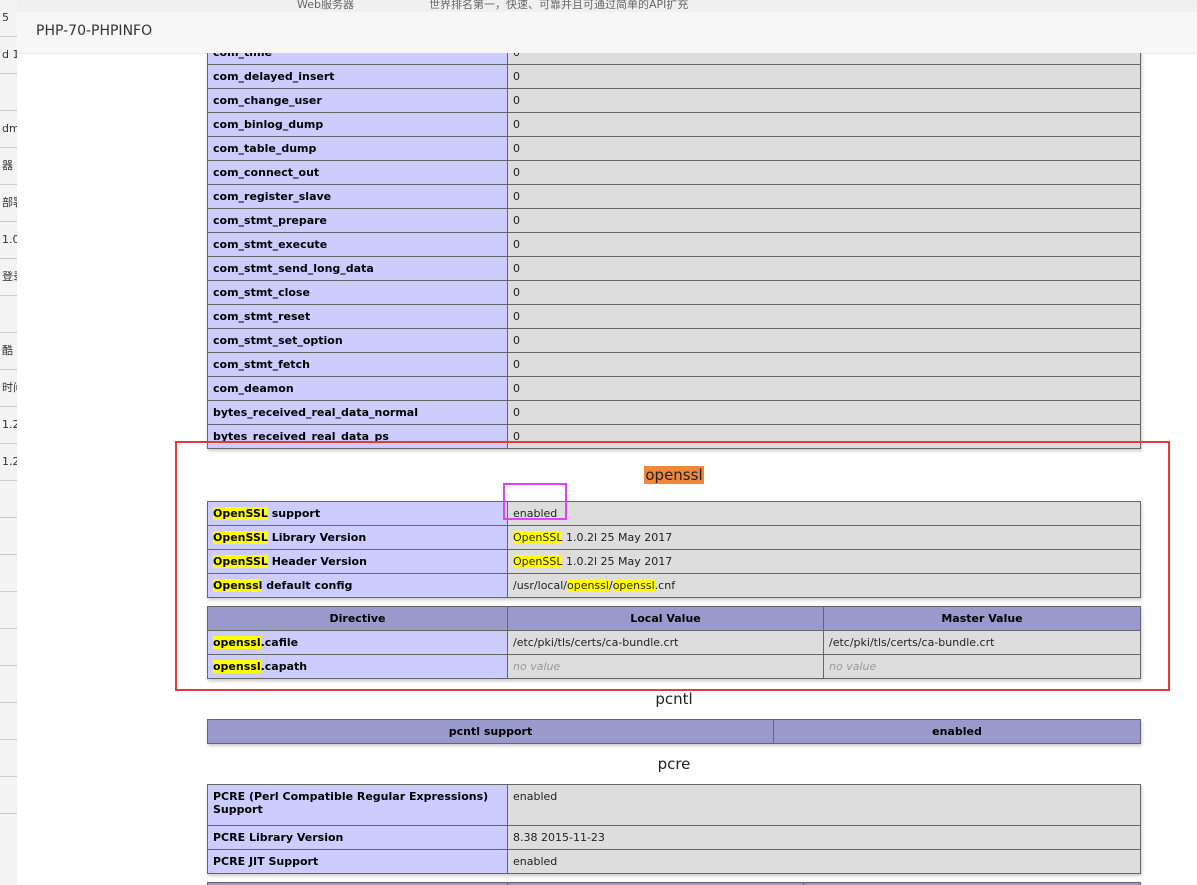 The width and height of the screenshot is (1197, 885). Describe the element at coordinates (8, 240) in the screenshot. I see `background-cell: 1.0` at that location.